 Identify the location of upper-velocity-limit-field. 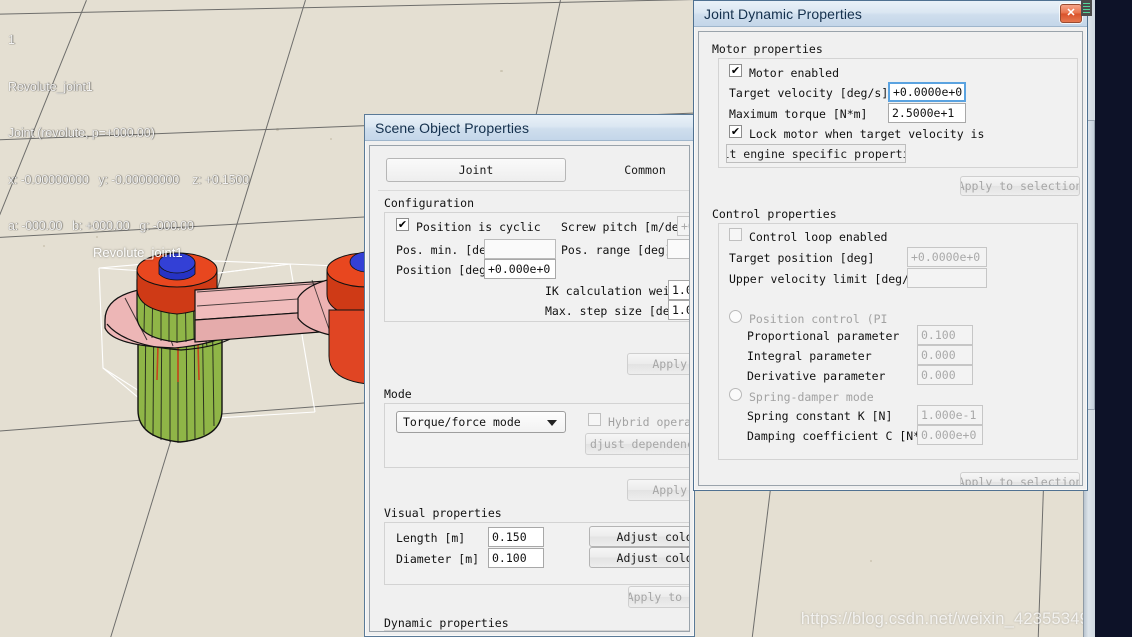
(947, 278).